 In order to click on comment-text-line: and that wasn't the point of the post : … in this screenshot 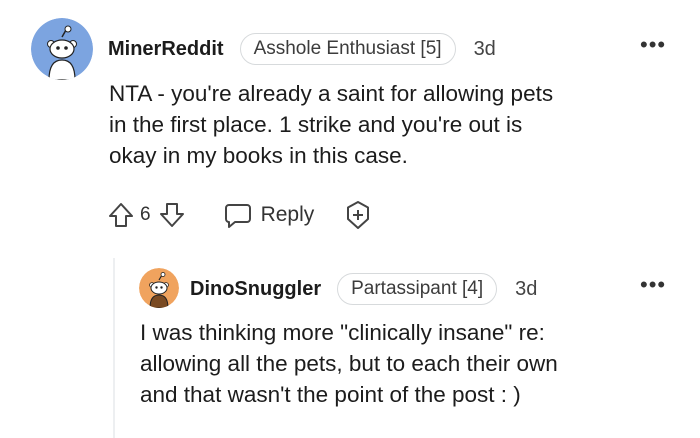, I will do `click(330, 394)`.